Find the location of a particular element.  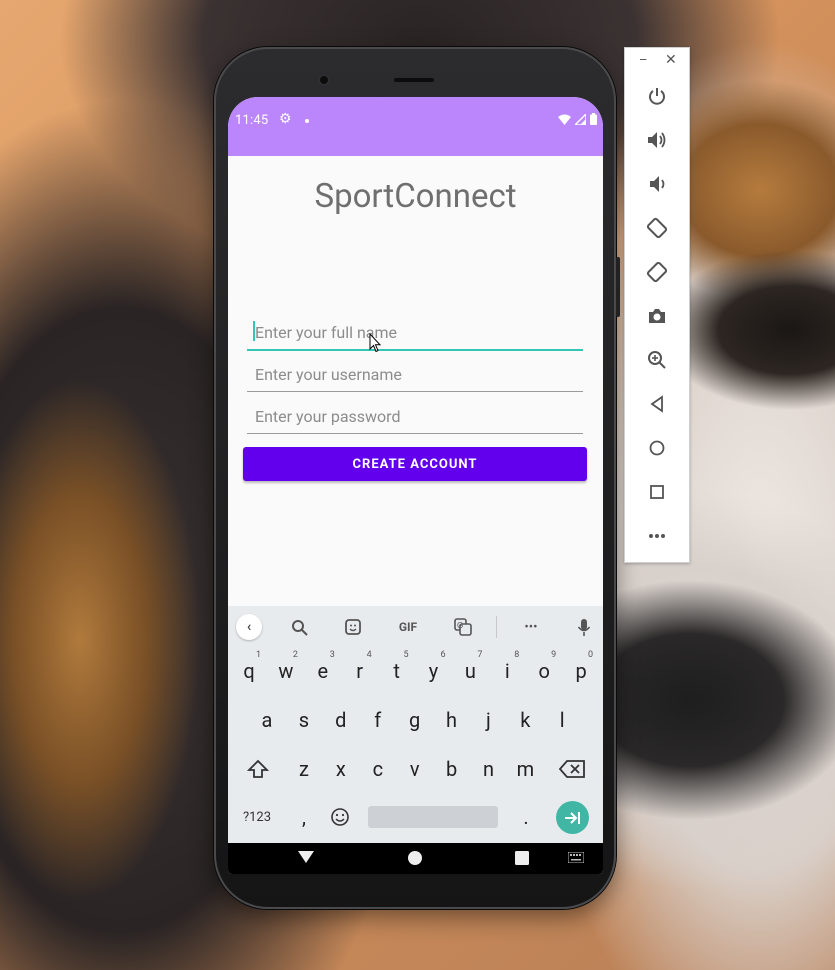

minimize-icon: – is located at coordinates (643, 60).